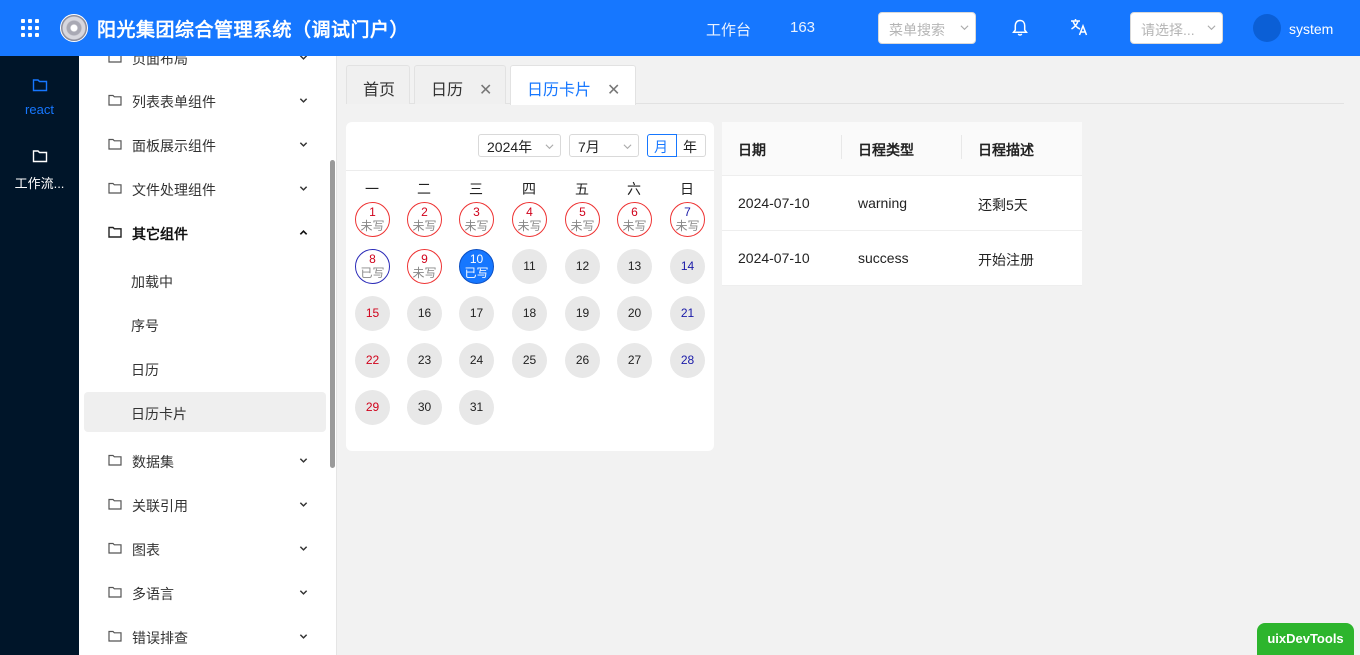 This screenshot has height=655, width=1360. Describe the element at coordinates (476, 266) in the screenshot. I see `calendar-day: 10 已写` at that location.